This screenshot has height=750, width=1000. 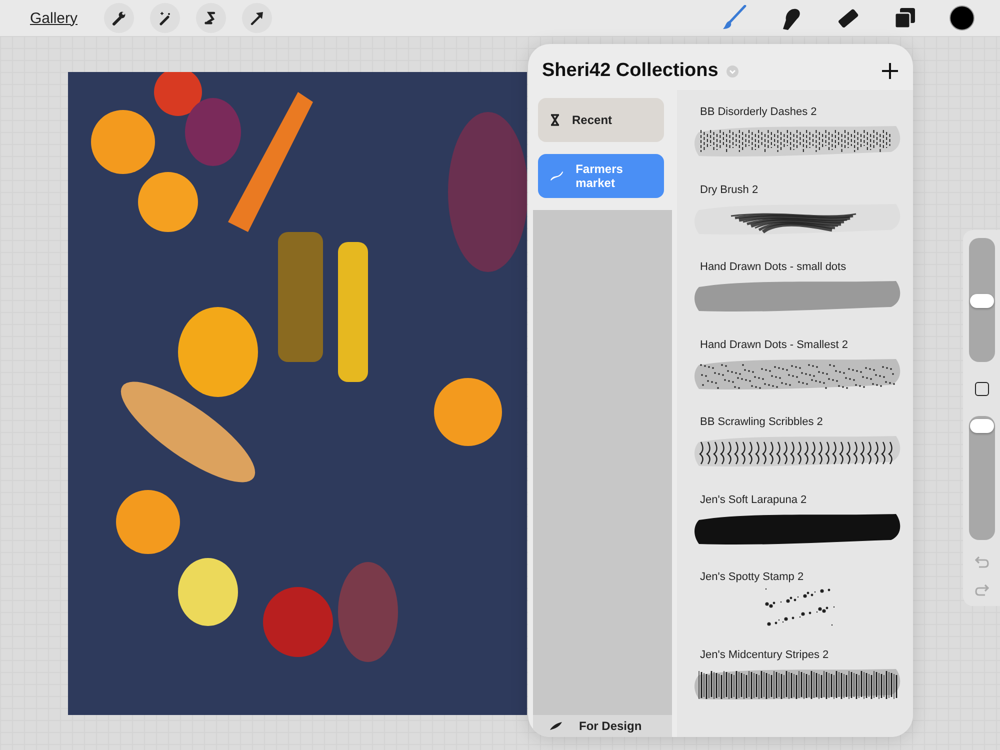 I want to click on brush-name: BB Disorderly Dashes 2, so click(x=759, y=112).